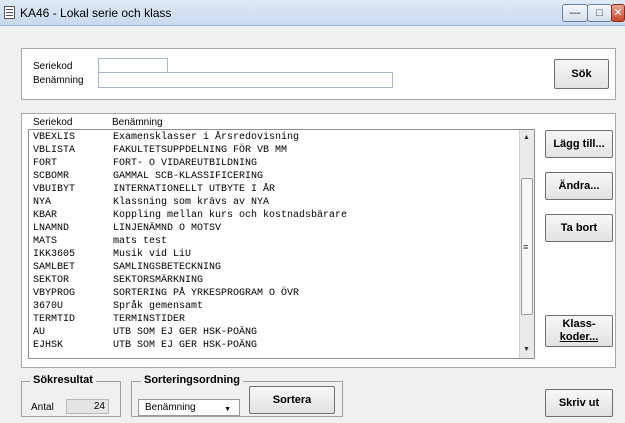  I want to click on print-button-label: Skriv ut, so click(579, 402).